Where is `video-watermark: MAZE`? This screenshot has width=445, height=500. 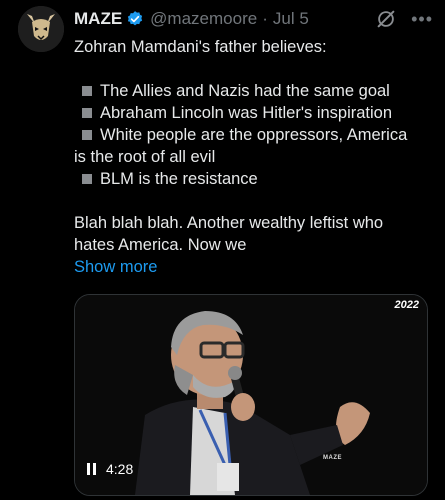 video-watermark: MAZE is located at coordinates (332, 458).